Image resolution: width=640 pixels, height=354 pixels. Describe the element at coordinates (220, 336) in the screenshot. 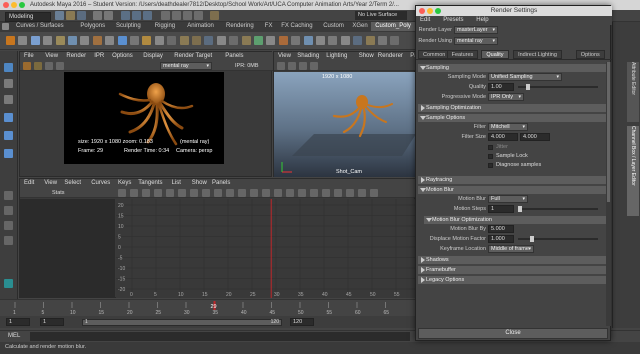

I see `command-input` at that location.